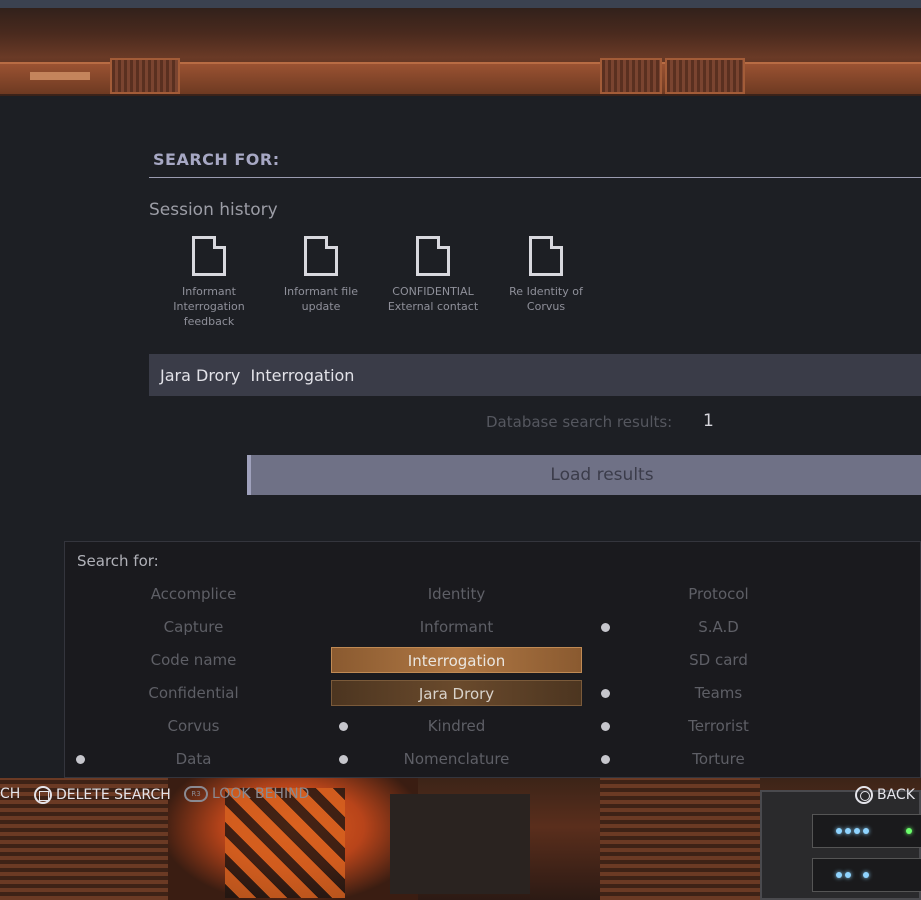 Image resolution: width=921 pixels, height=900 pixels. Describe the element at coordinates (113, 795) in the screenshot. I see `delete-search-label: DELETE SEARCH` at that location.